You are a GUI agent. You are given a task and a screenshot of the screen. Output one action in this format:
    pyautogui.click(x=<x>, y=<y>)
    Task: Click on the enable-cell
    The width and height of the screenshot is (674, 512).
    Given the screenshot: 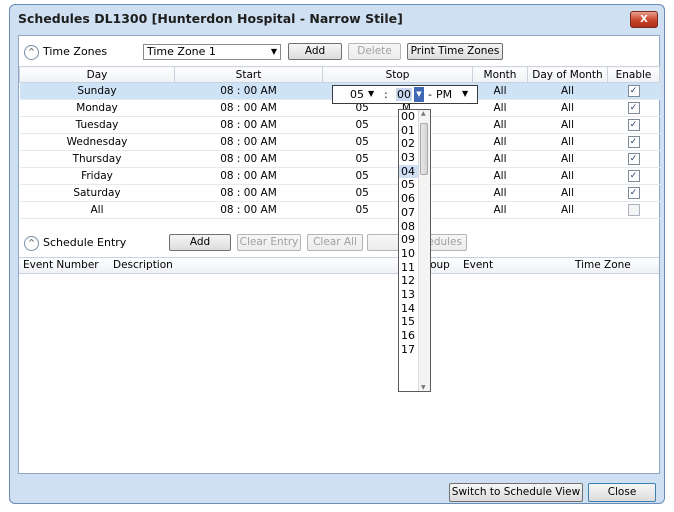 What is the action you would take?
    pyautogui.click(x=633, y=210)
    